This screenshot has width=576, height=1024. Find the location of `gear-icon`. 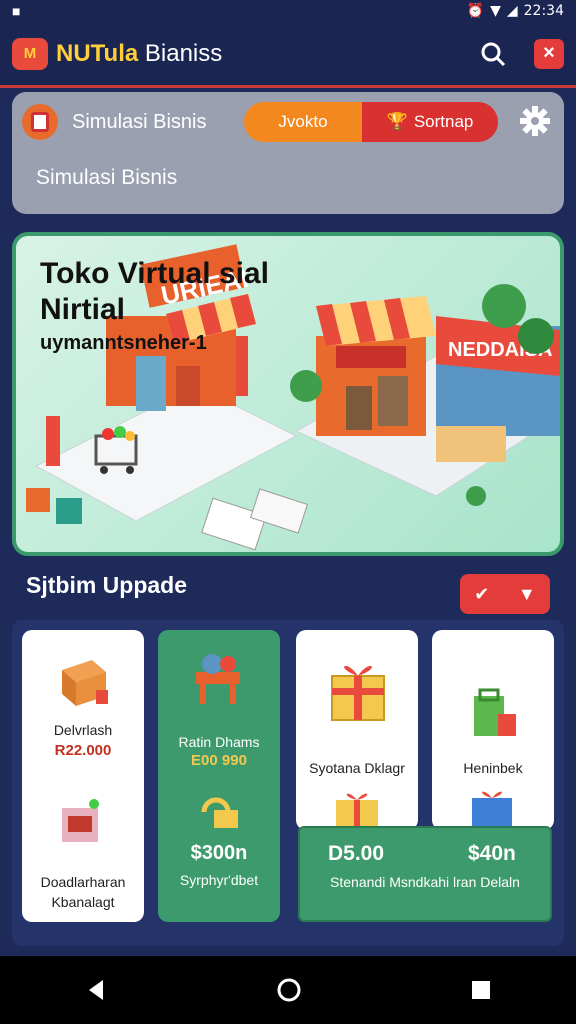

gear-icon is located at coordinates (535, 121).